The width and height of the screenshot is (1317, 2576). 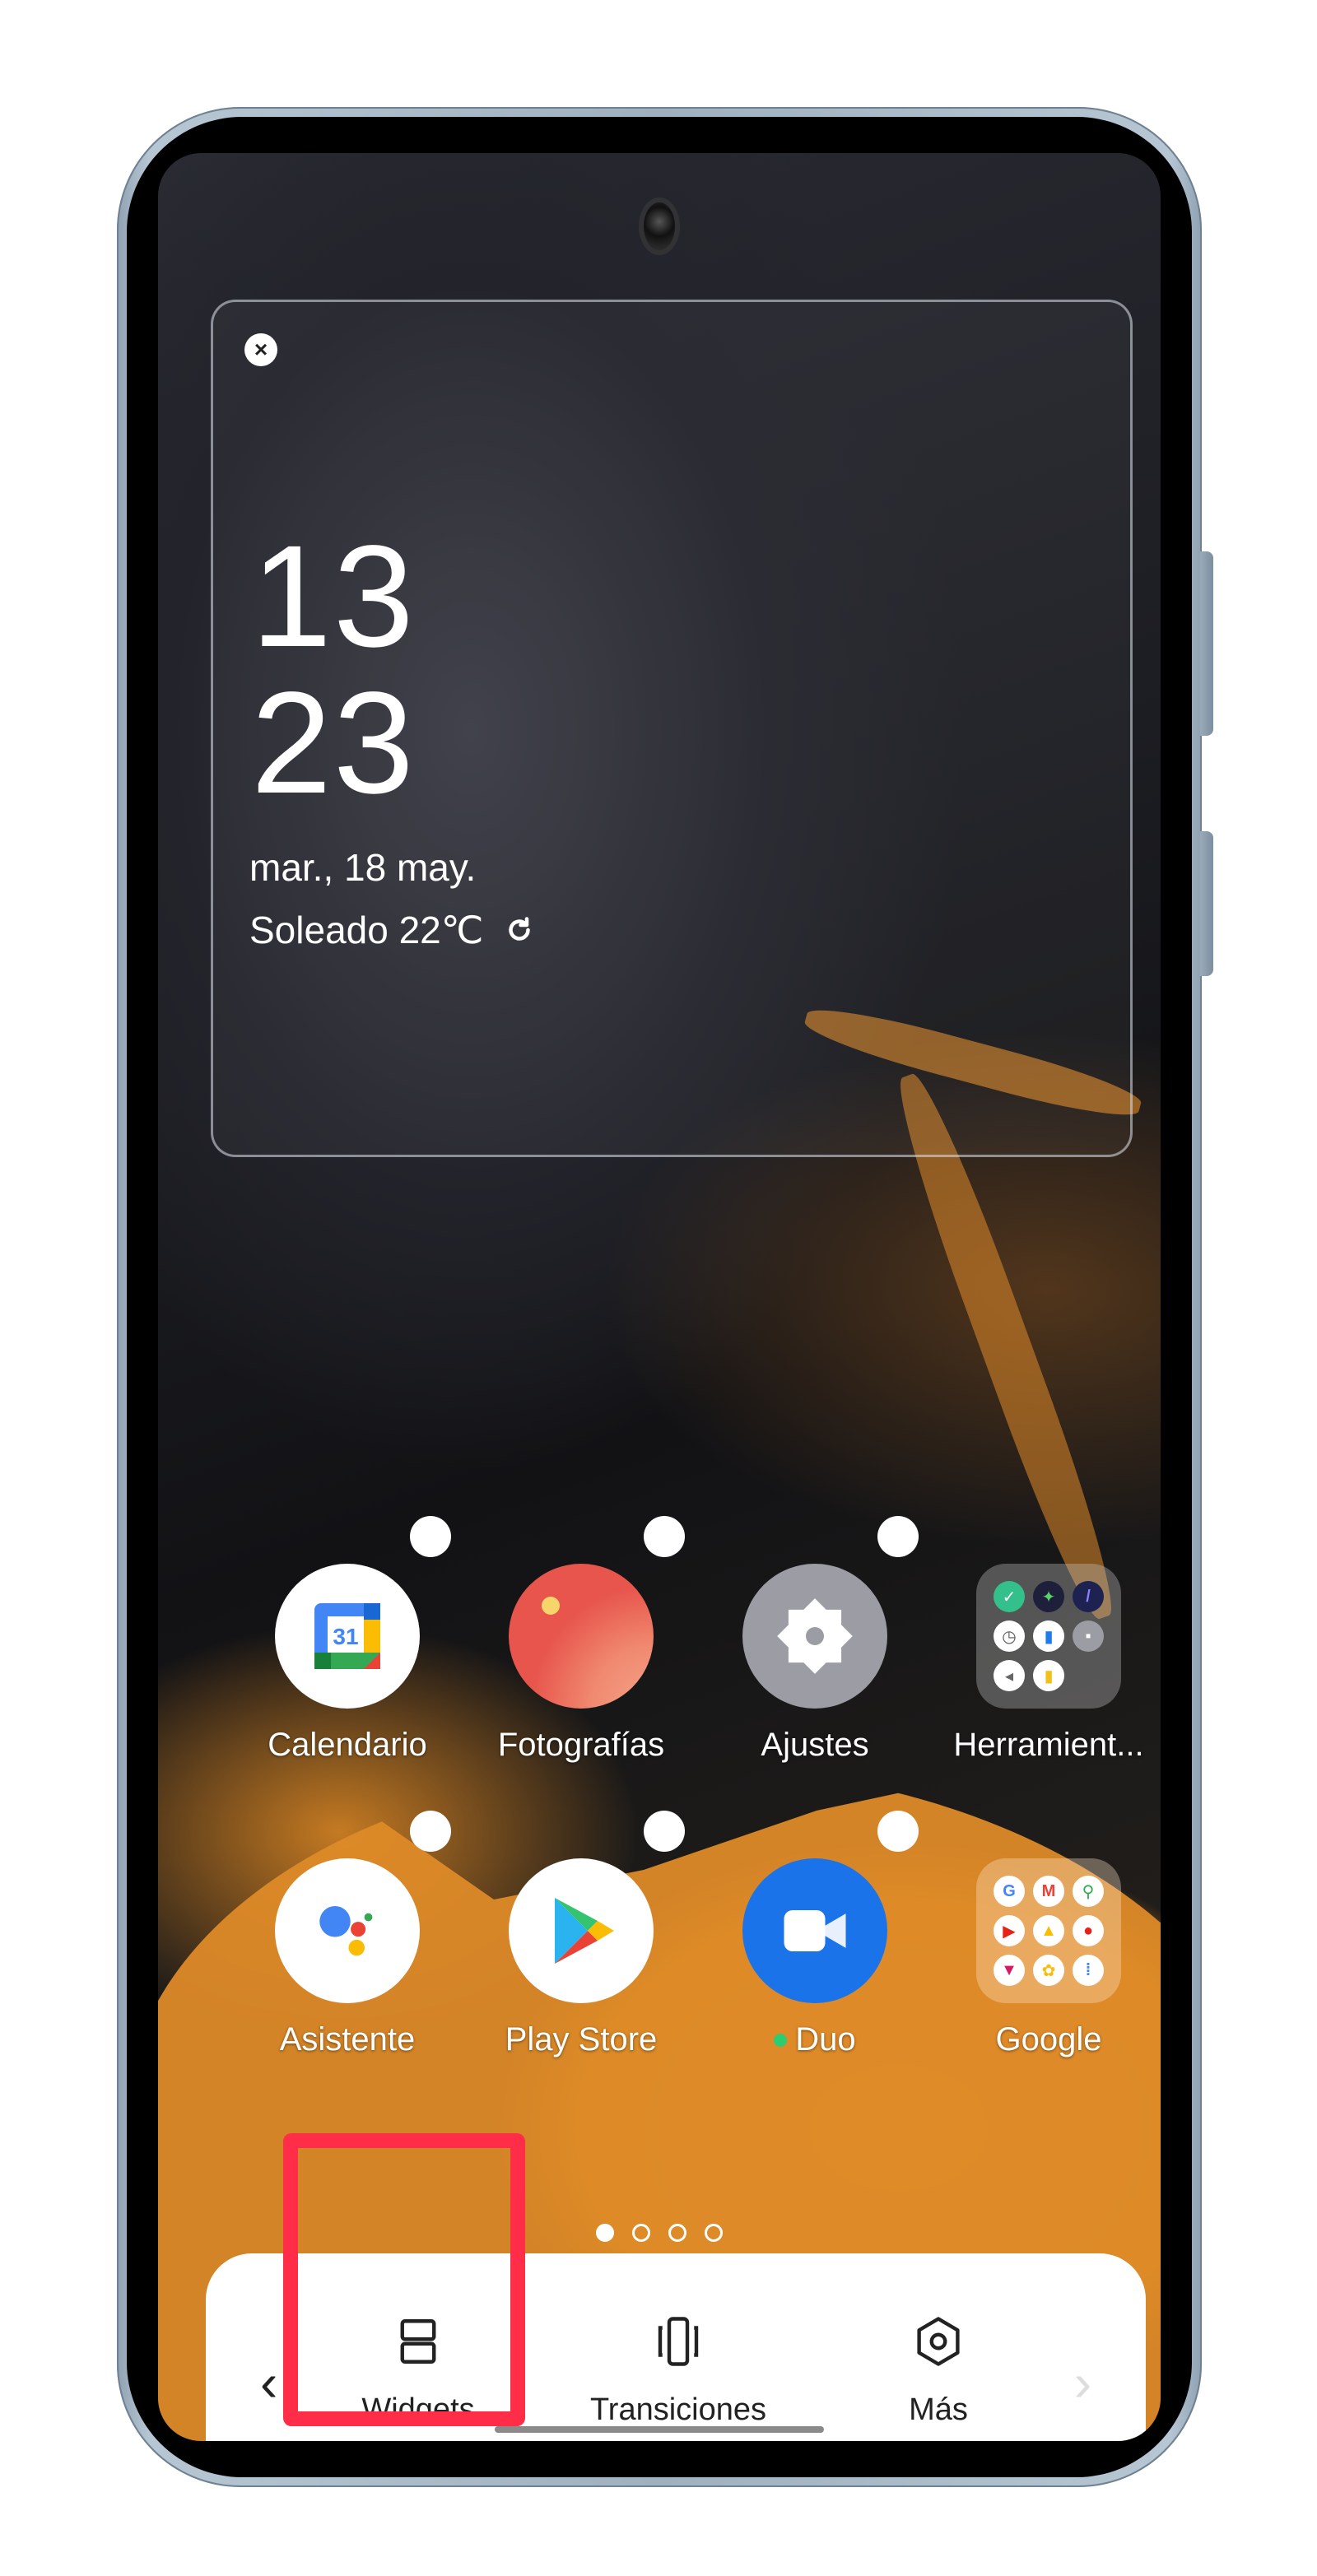 I want to click on app-fotografias: Fotografías, so click(x=581, y=1640).